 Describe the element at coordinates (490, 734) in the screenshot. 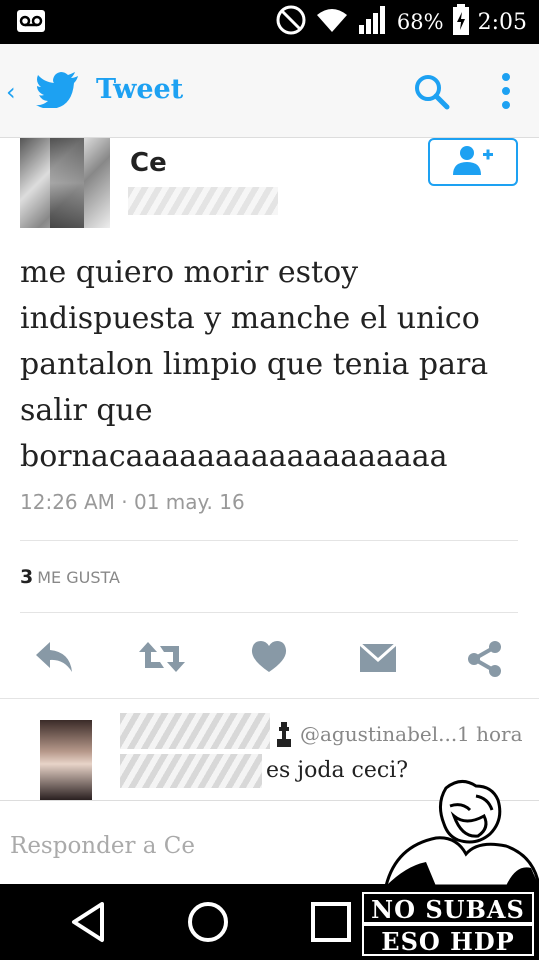

I see `reply-time: 1 hora` at that location.